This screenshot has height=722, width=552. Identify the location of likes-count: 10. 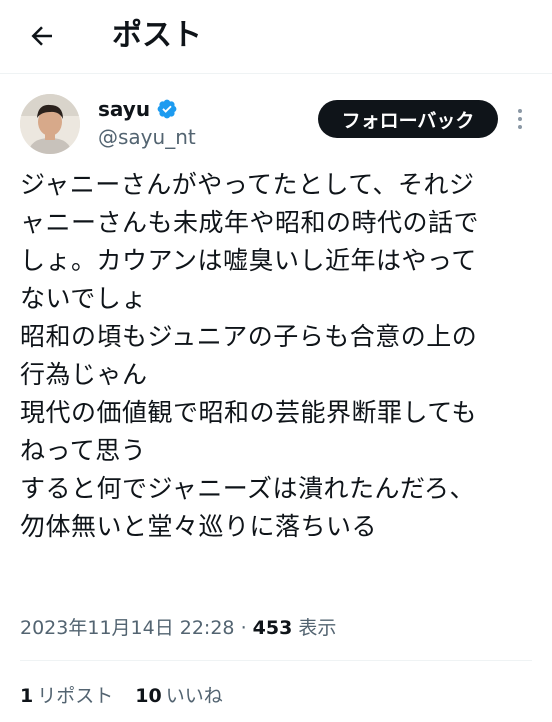
(148, 696).